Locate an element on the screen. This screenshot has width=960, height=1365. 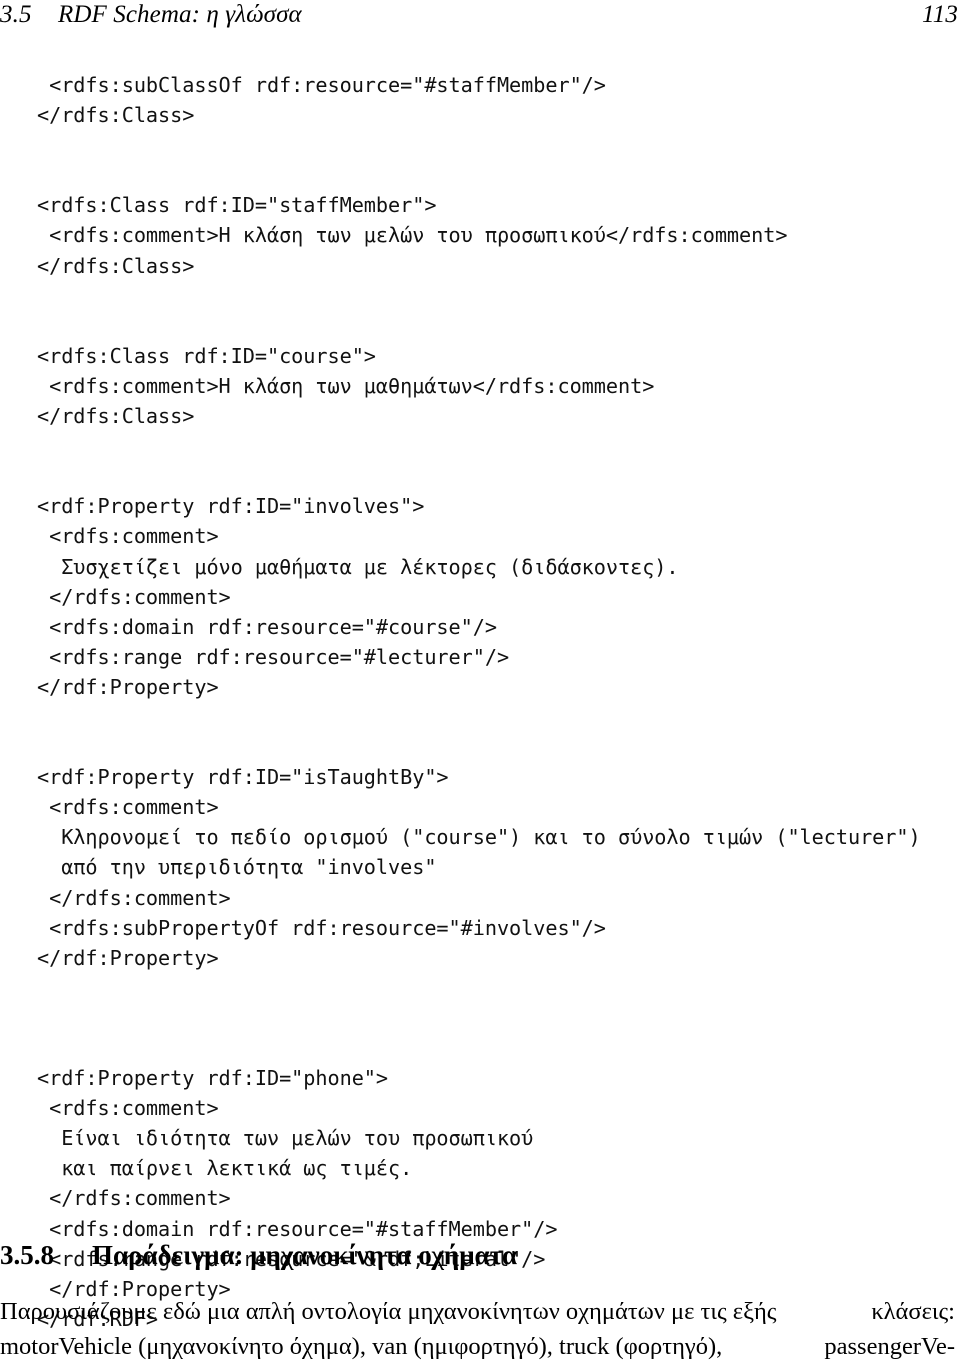
section-heading: 3.5.8 Παράδειγμα: μηχανοκίνητα οχήματα is located at coordinates (480, 1255).